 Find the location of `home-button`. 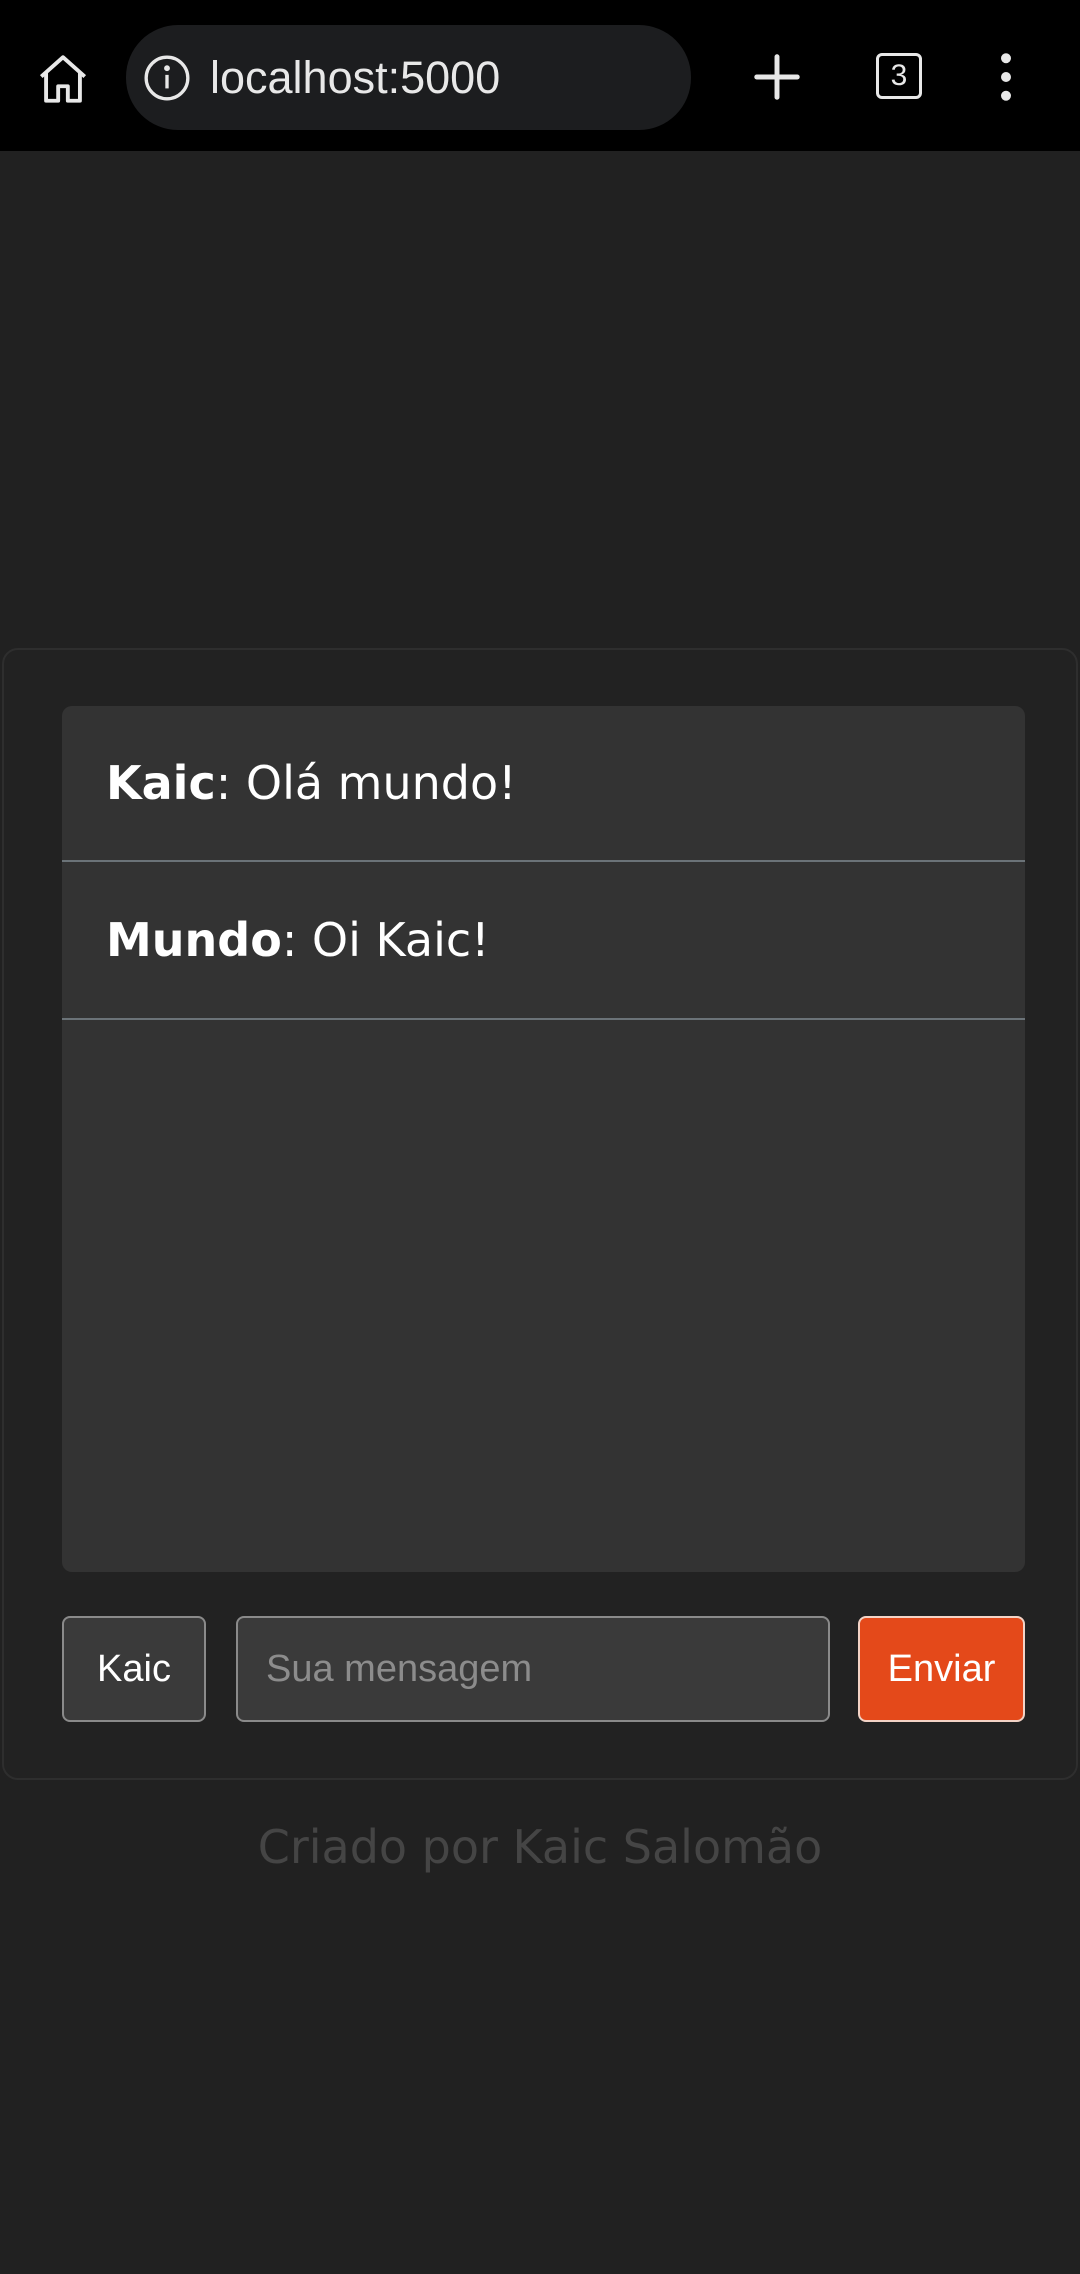

home-button is located at coordinates (63, 79).